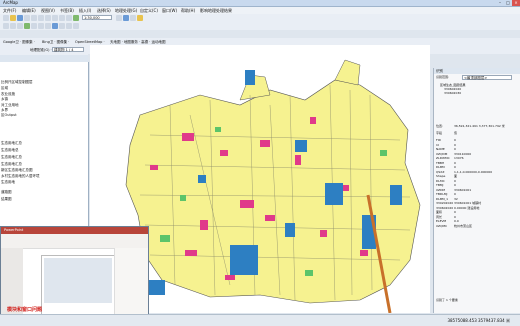  Describe the element at coordinates (17, 170) in the screenshot. I see `toc-item: 新区生态用地汇总图` at that location.